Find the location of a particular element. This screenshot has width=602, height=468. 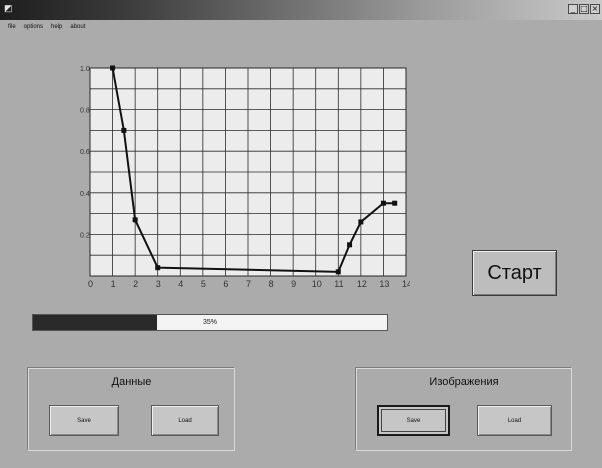

x-tick-label: 3 is located at coordinates (158, 284).